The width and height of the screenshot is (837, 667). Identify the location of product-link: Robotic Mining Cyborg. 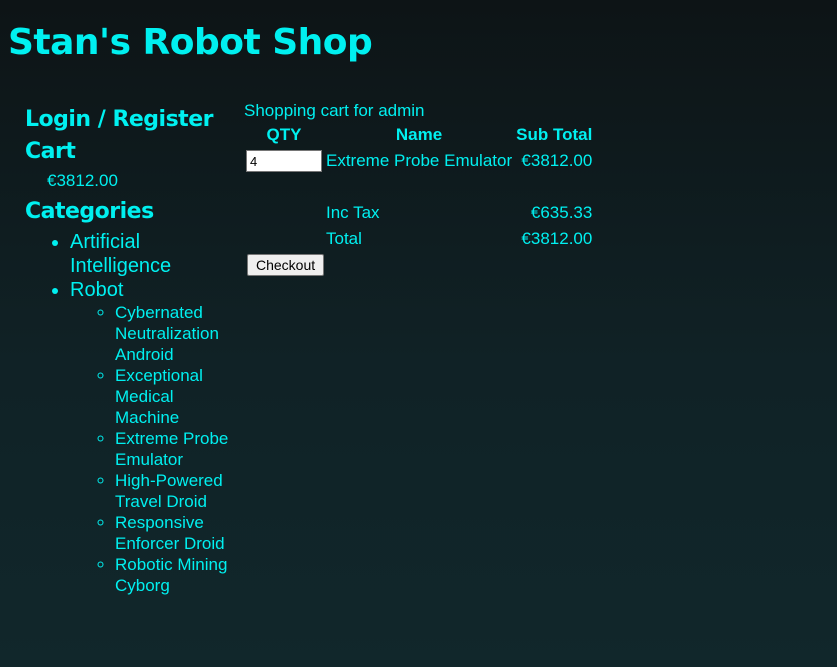
(171, 575).